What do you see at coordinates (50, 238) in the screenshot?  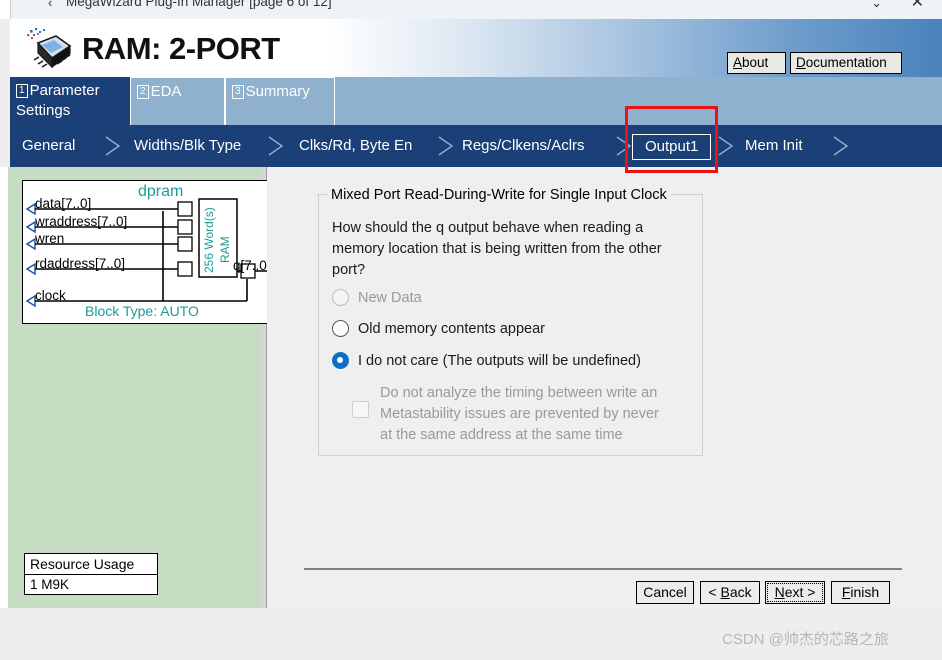 I see `symbol-port-wren: wren` at bounding box center [50, 238].